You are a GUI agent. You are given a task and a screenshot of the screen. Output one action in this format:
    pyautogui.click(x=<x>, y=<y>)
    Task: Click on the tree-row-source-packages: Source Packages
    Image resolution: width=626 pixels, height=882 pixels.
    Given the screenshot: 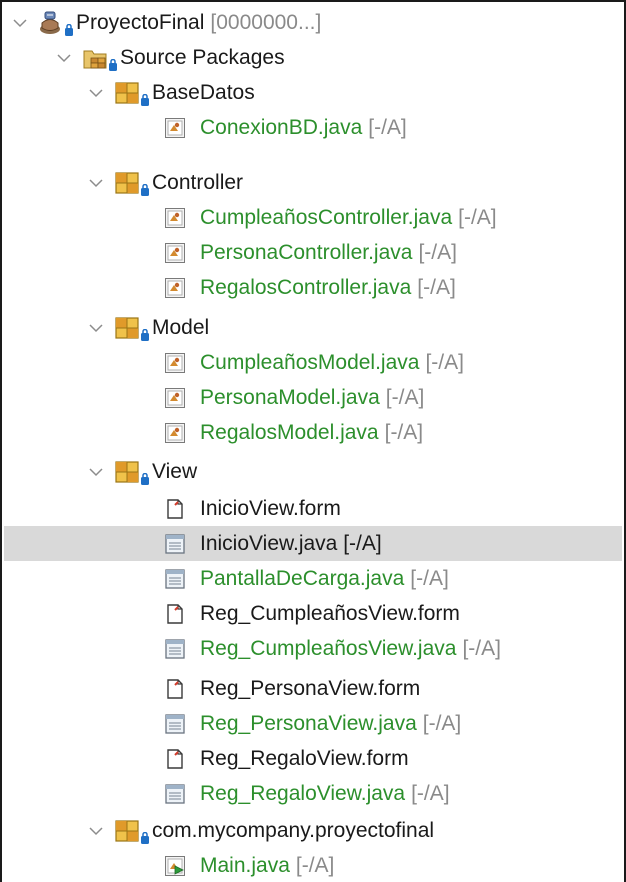 What is the action you would take?
    pyautogui.click(x=313, y=57)
    